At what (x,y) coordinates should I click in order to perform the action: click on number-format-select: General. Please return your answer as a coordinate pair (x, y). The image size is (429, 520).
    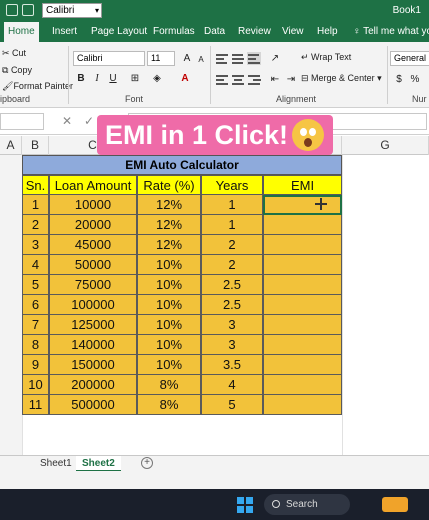
    Looking at the image, I should click on (409, 58).